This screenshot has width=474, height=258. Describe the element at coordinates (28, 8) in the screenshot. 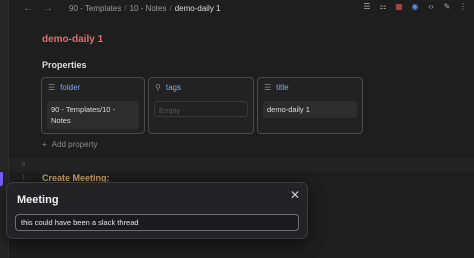

I see `arrow-left-icon: ←` at that location.